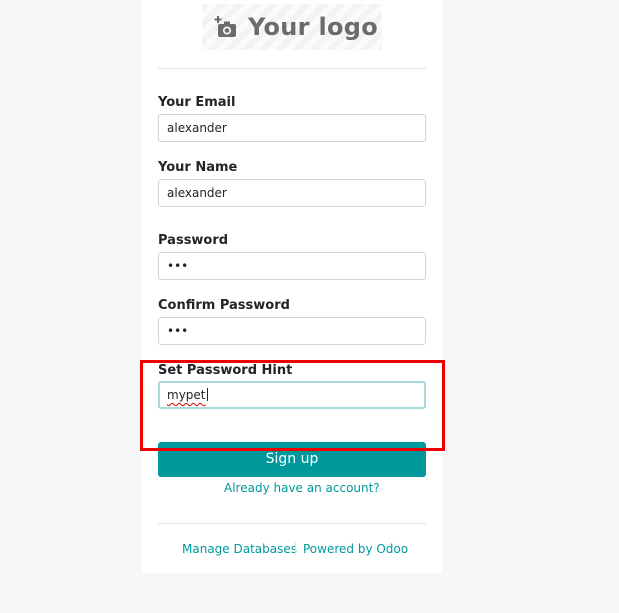 The height and width of the screenshot is (613, 619). What do you see at coordinates (313, 27) in the screenshot?
I see `logo-text: Your logo` at bounding box center [313, 27].